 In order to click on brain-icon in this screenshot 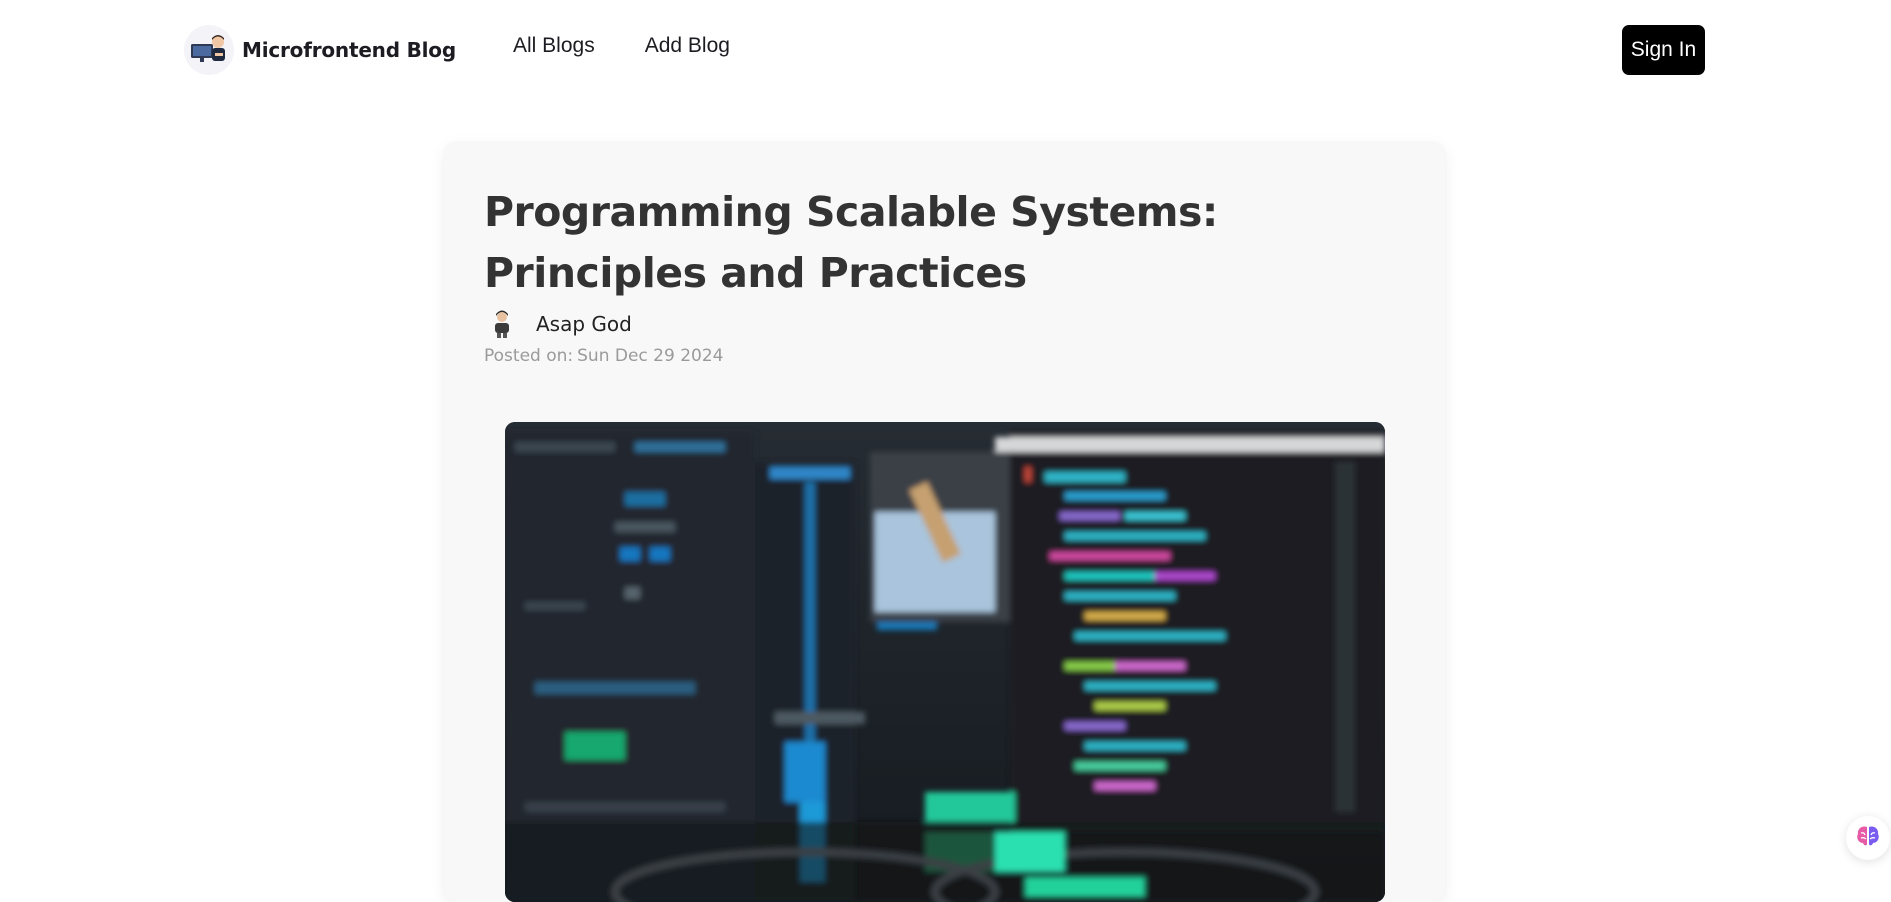, I will do `click(1868, 838)`.